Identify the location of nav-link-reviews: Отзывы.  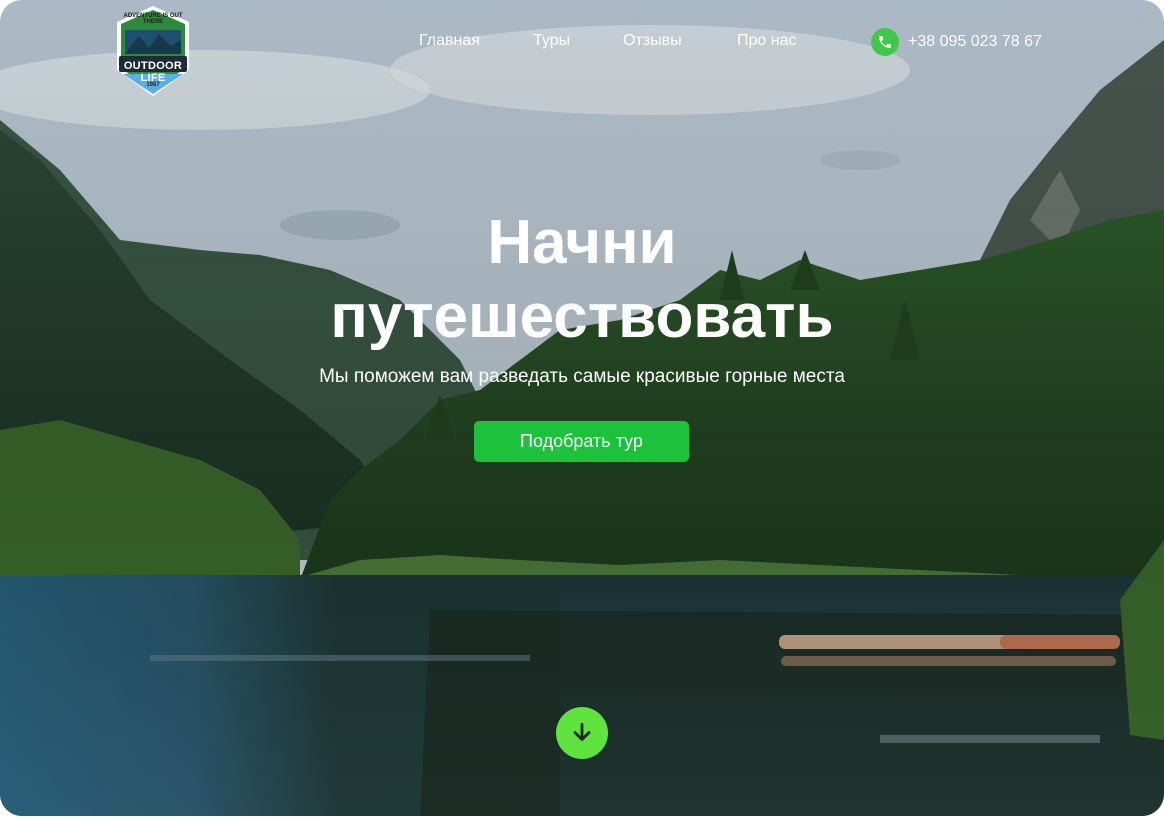
(652, 41).